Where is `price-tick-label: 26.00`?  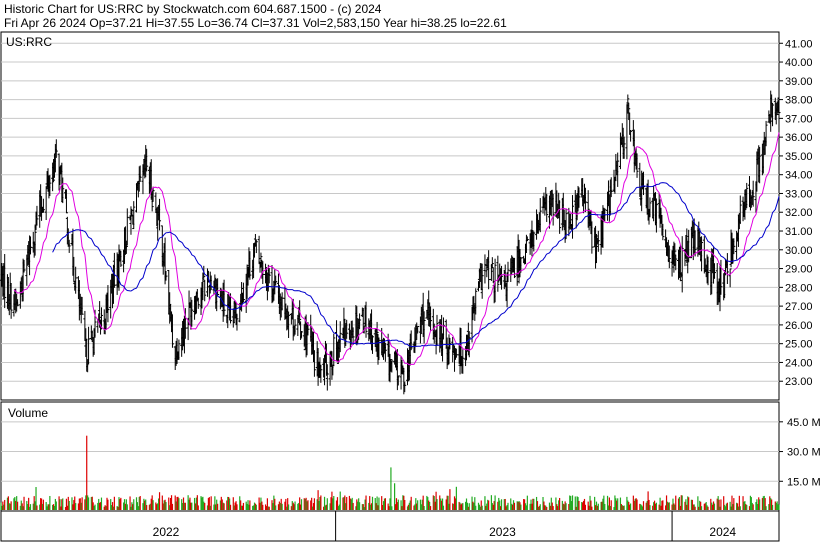
price-tick-label: 26.00 is located at coordinates (799, 326).